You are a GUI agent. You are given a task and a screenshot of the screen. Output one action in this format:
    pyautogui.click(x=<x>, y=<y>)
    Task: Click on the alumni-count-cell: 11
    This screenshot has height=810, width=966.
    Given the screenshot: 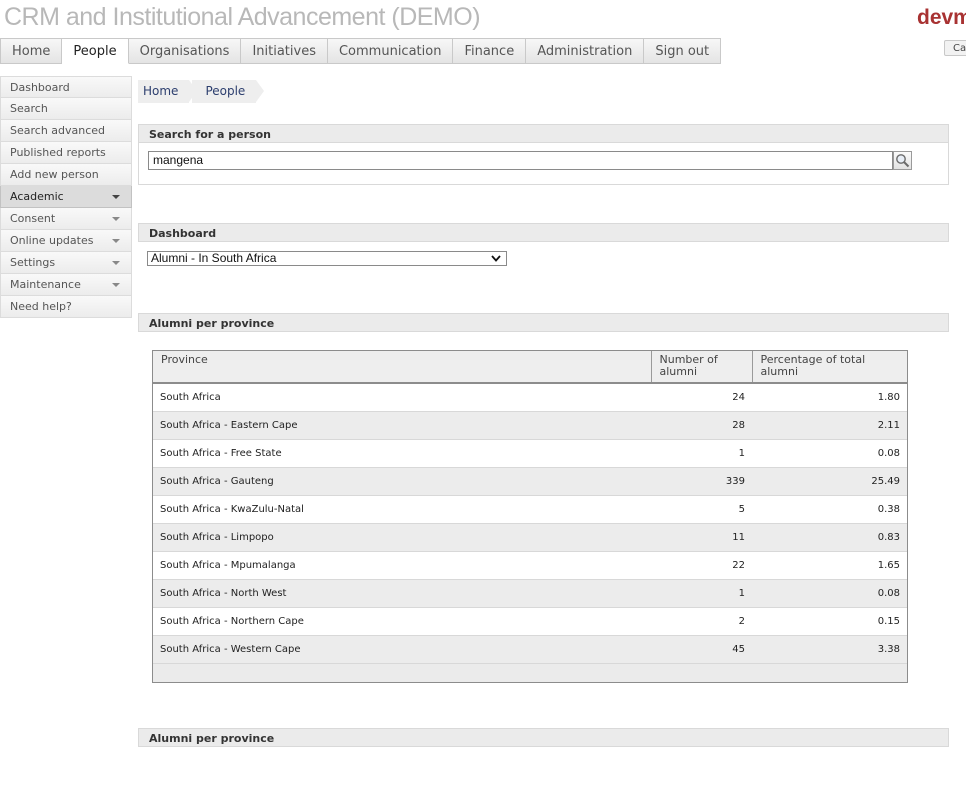 What is the action you would take?
    pyautogui.click(x=701, y=537)
    